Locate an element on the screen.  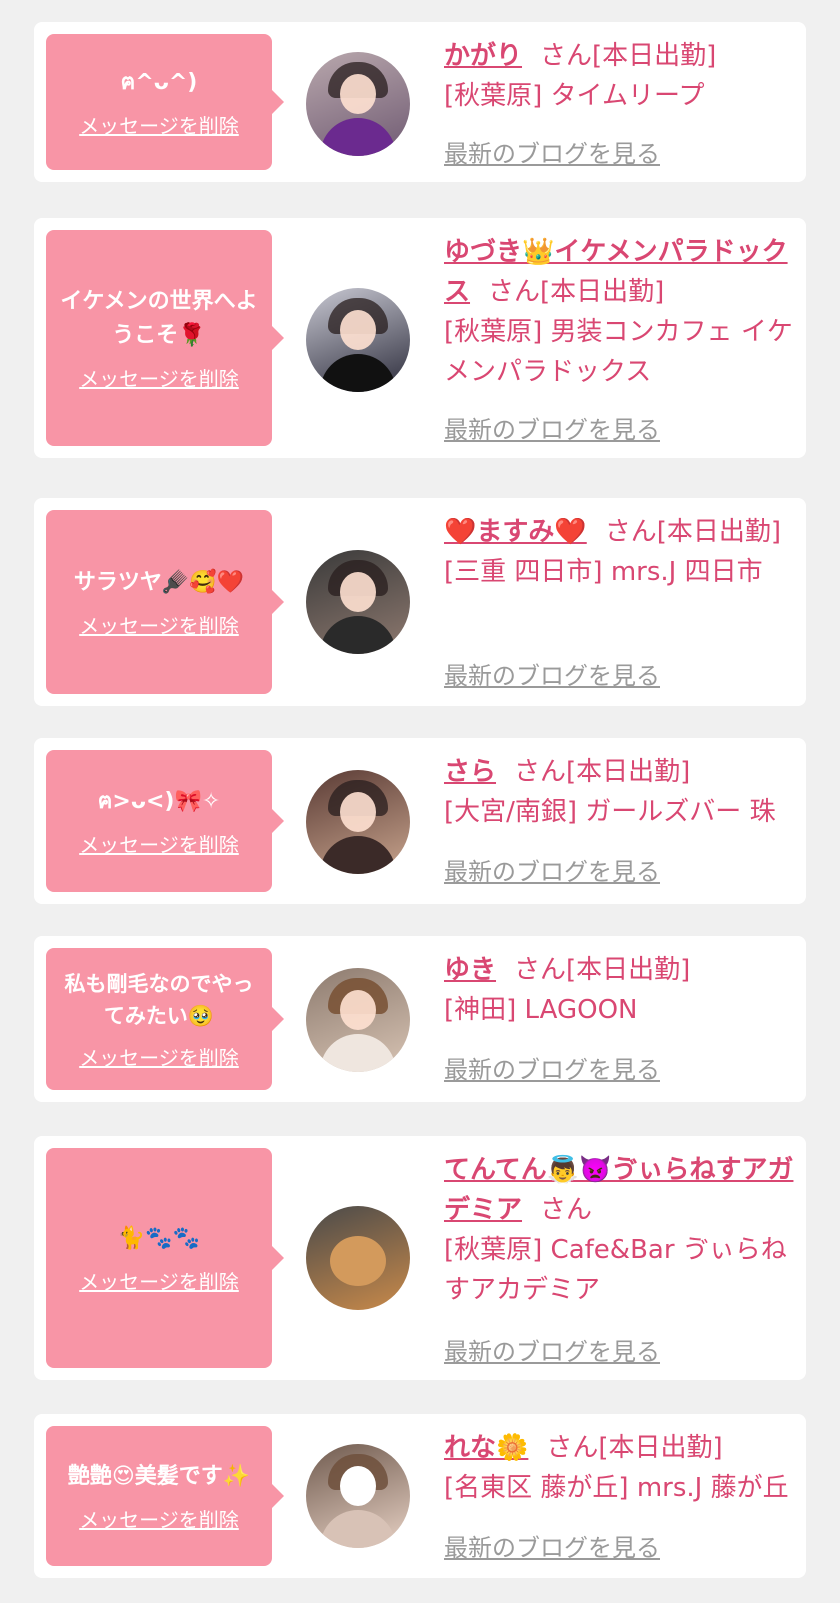
message-bubble: イケメンの世界へようこそ🌹 メッセージを削除 is located at coordinates (165, 338).